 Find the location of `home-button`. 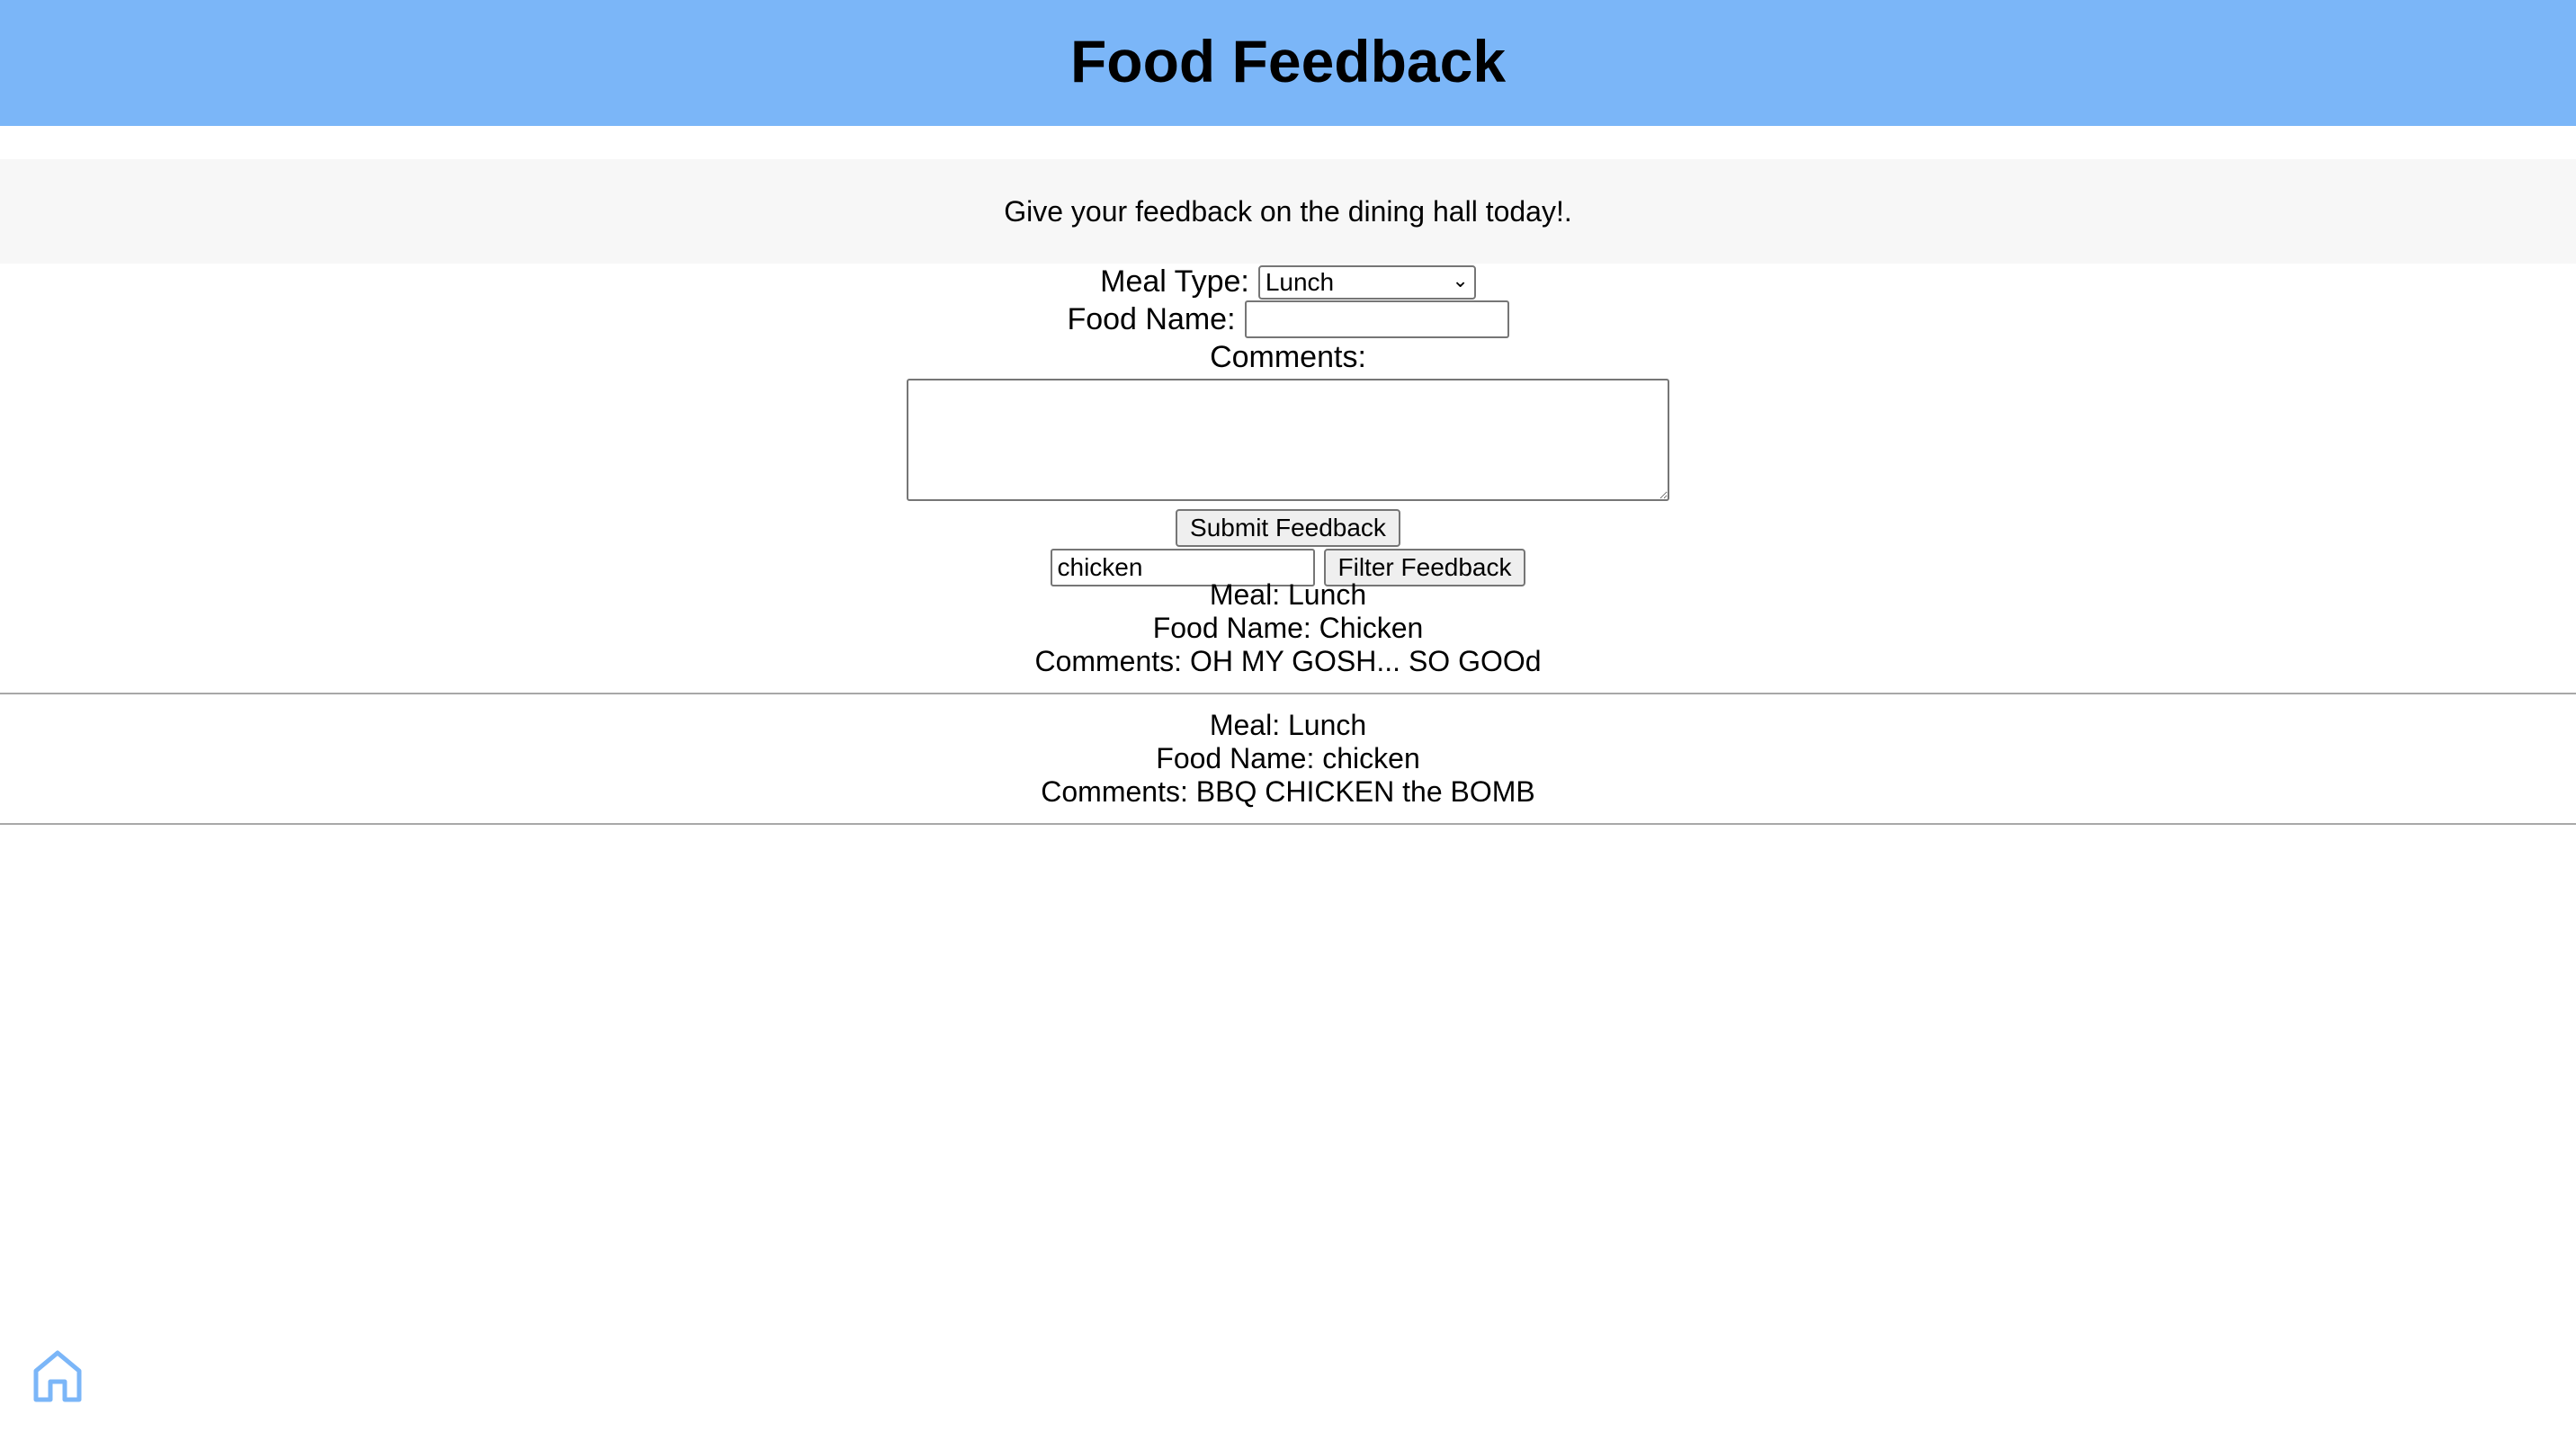

home-button is located at coordinates (57, 1376).